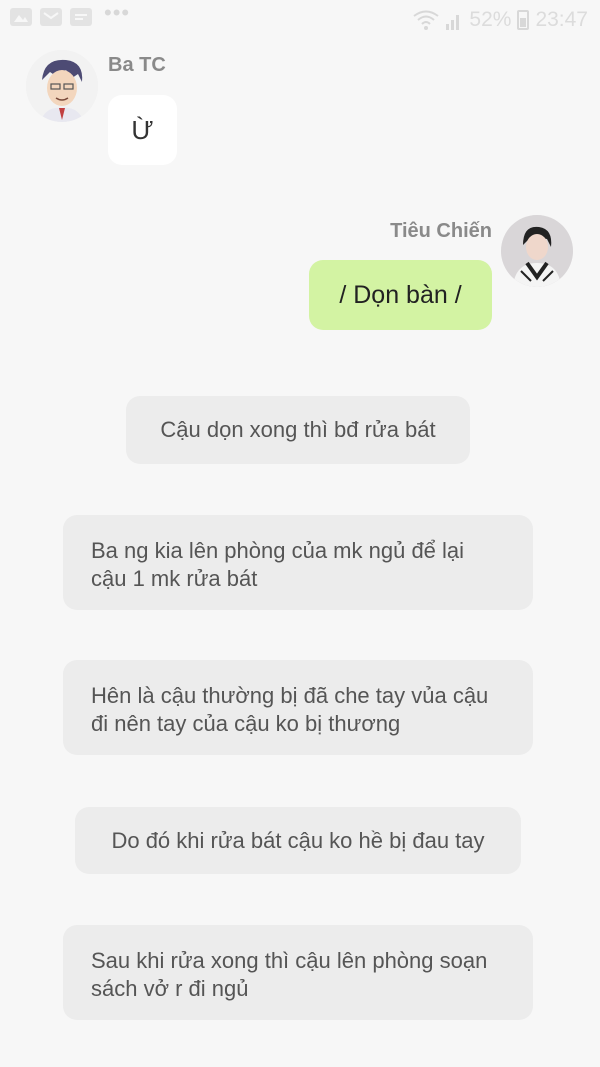 The image size is (600, 1067). I want to click on avatar-ba-tc, so click(62, 86).